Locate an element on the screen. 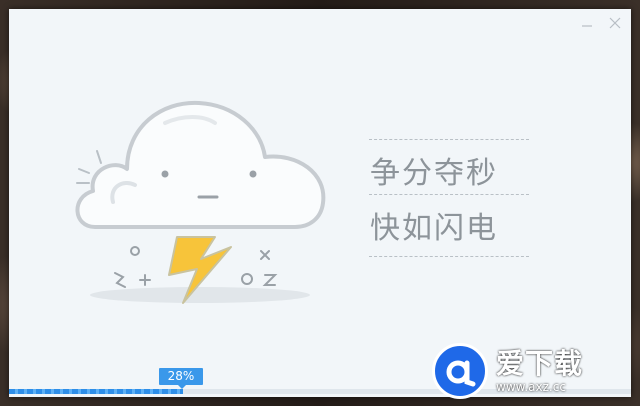  progress-bar-fill is located at coordinates (96, 391).